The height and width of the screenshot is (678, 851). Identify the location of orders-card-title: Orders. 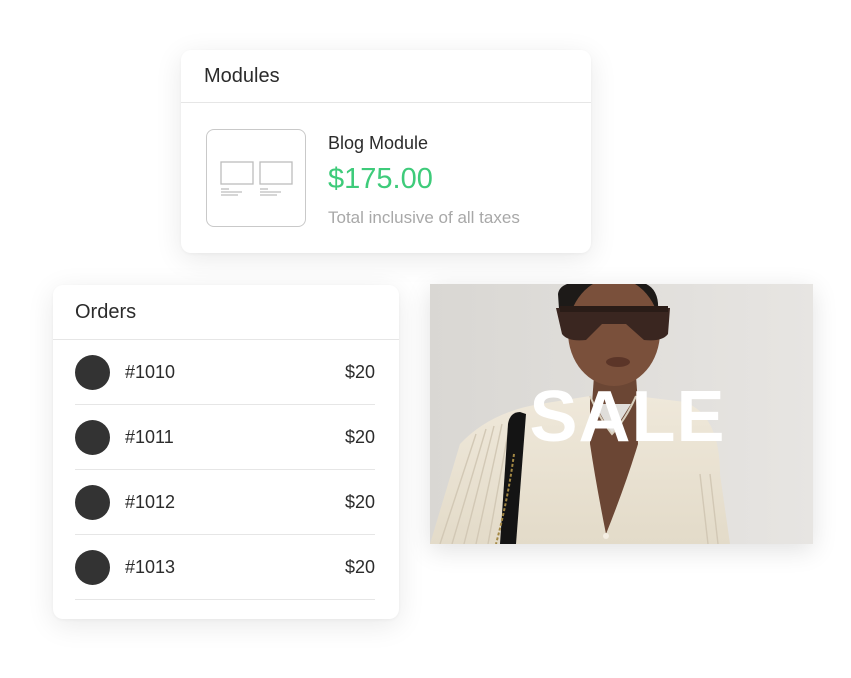
(226, 312).